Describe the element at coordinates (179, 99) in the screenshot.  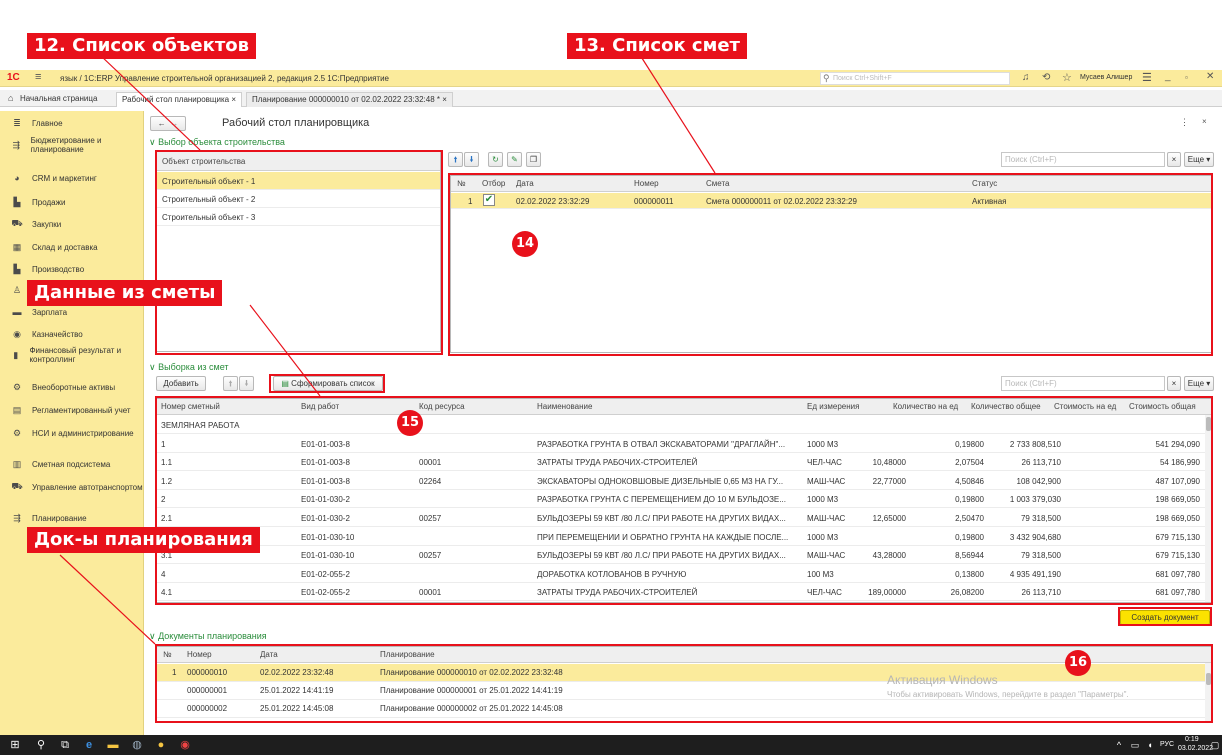
I see `tab-planner-desktop: Рабочий стол планировщика ×` at that location.